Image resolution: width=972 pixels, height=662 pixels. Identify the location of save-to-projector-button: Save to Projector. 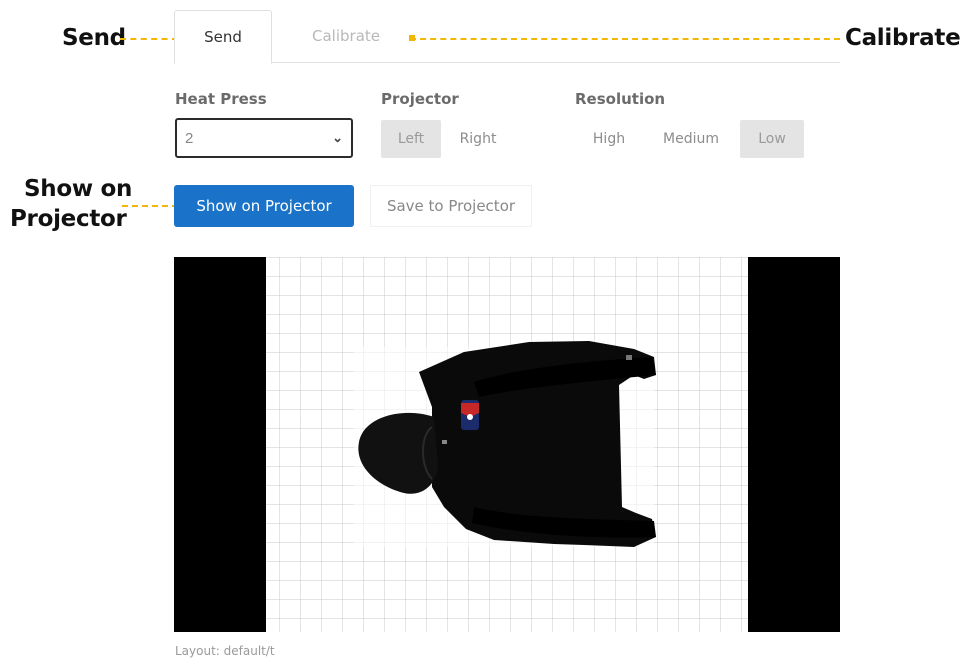
(451, 206).